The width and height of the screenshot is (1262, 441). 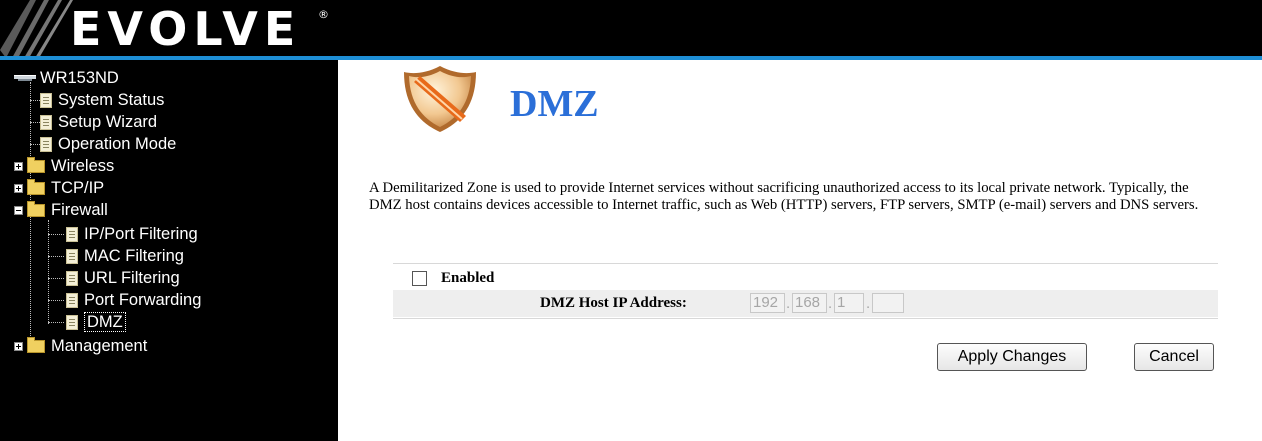 What do you see at coordinates (186, 29) in the screenshot?
I see `brand-logo: EVOLVE` at bounding box center [186, 29].